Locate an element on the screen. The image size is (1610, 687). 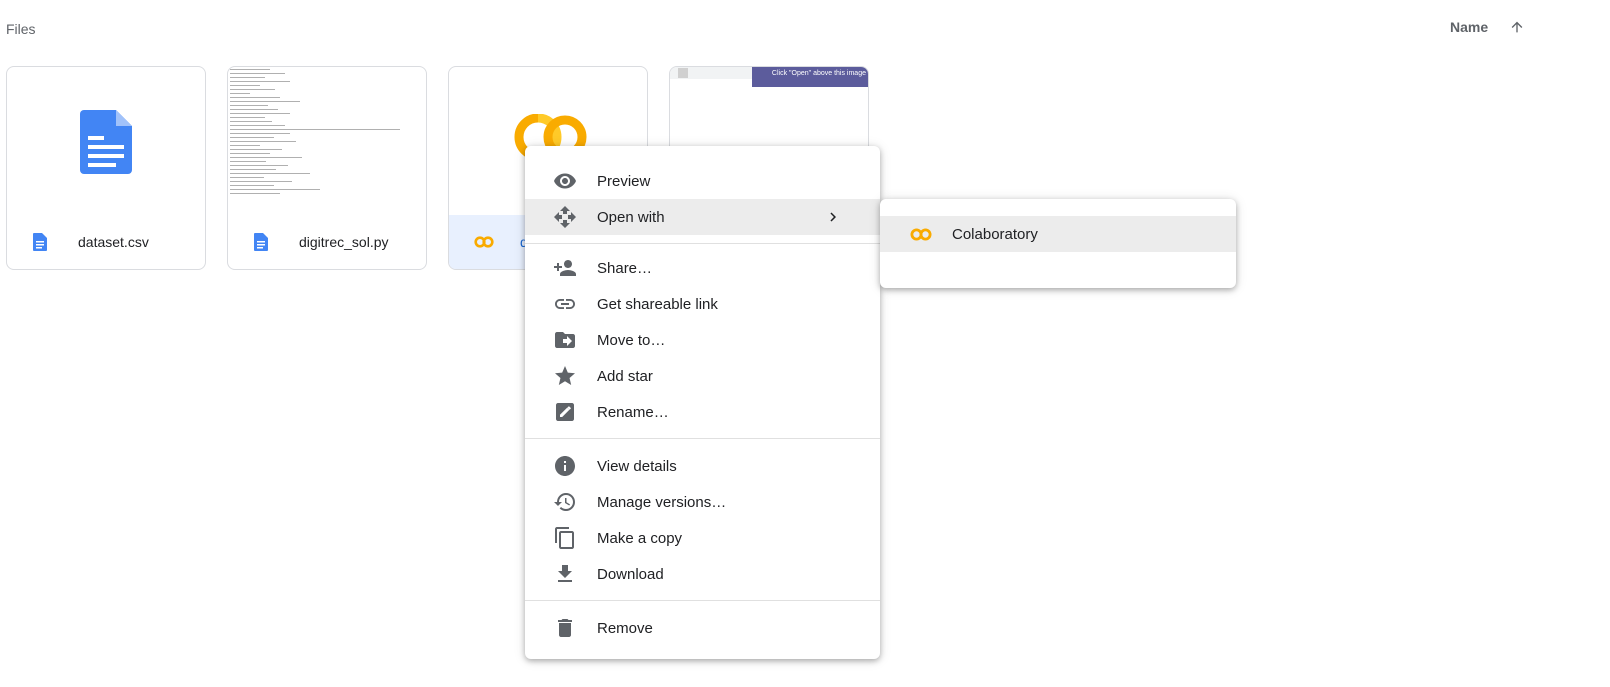
menu-item-remove: Remove is located at coordinates (702, 628).